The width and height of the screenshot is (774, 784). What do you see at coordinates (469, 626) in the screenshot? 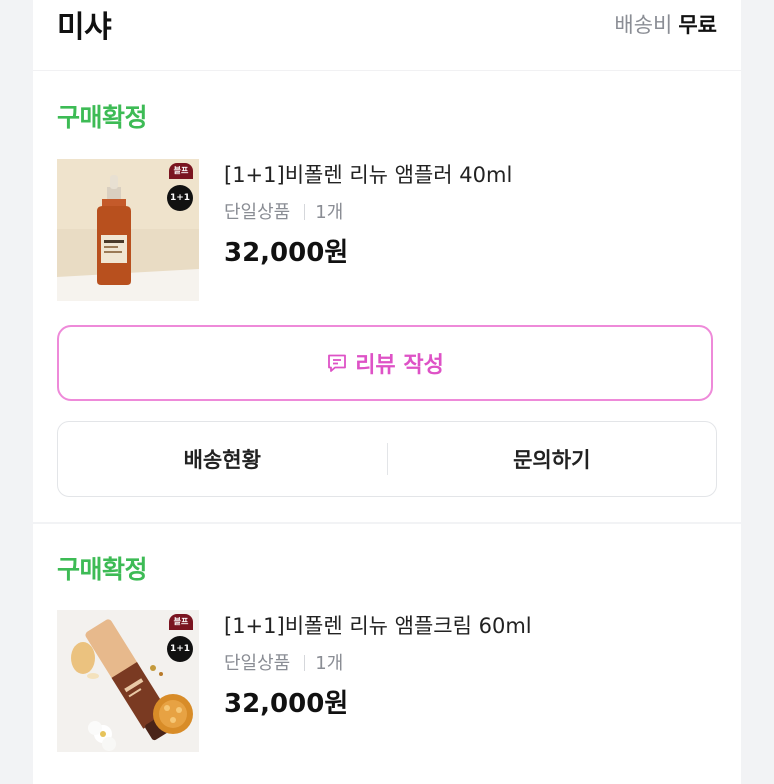
I see `product-name: [1+1]비폴렌 리뉴 앰플크림 60ml` at bounding box center [469, 626].